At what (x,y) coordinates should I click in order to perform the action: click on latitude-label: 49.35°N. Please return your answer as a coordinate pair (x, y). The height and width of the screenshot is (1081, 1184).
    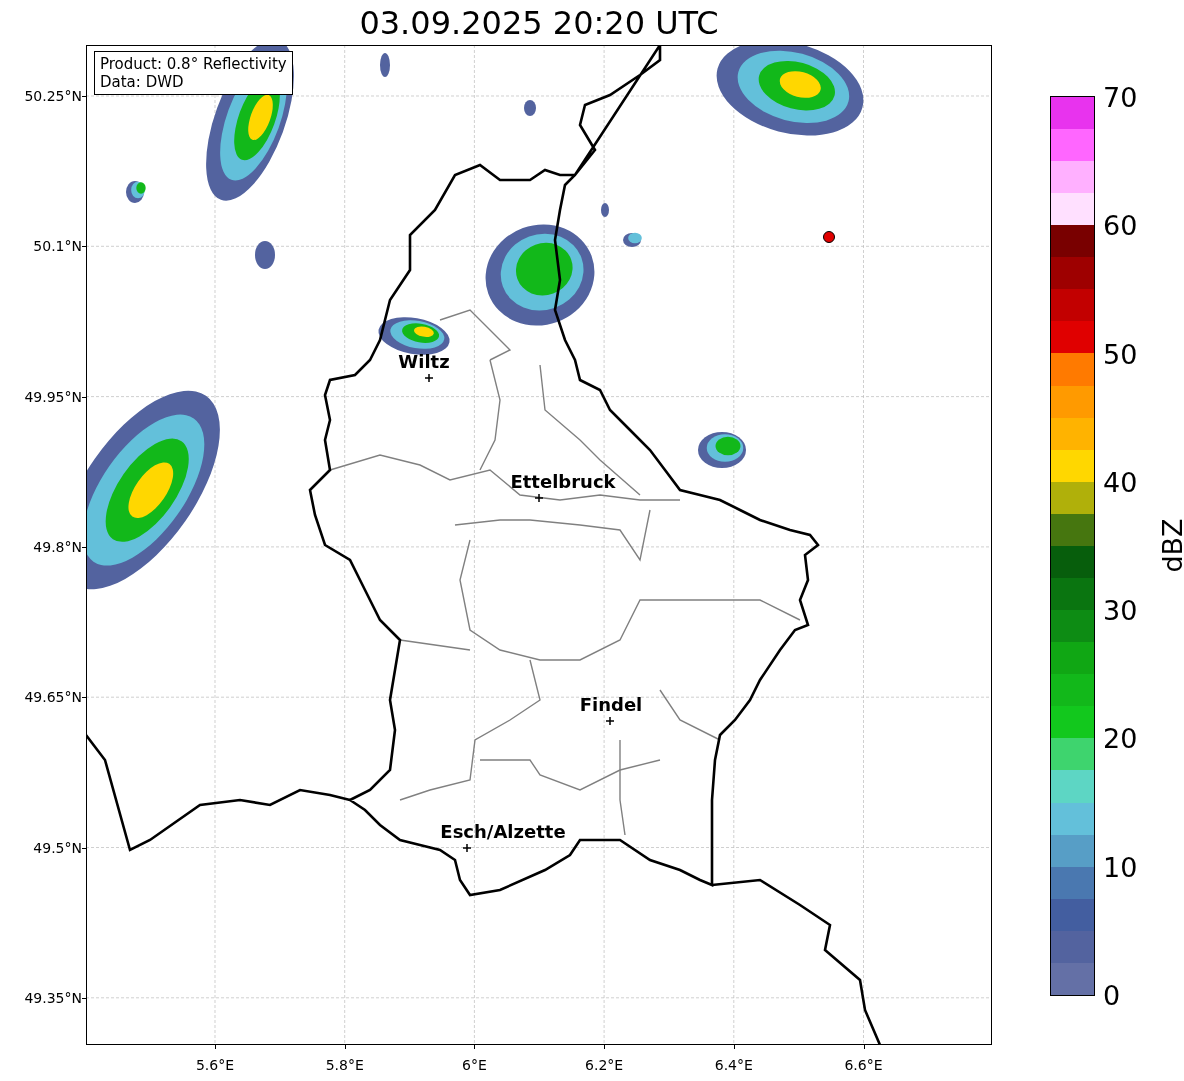
    Looking at the image, I should click on (53, 997).